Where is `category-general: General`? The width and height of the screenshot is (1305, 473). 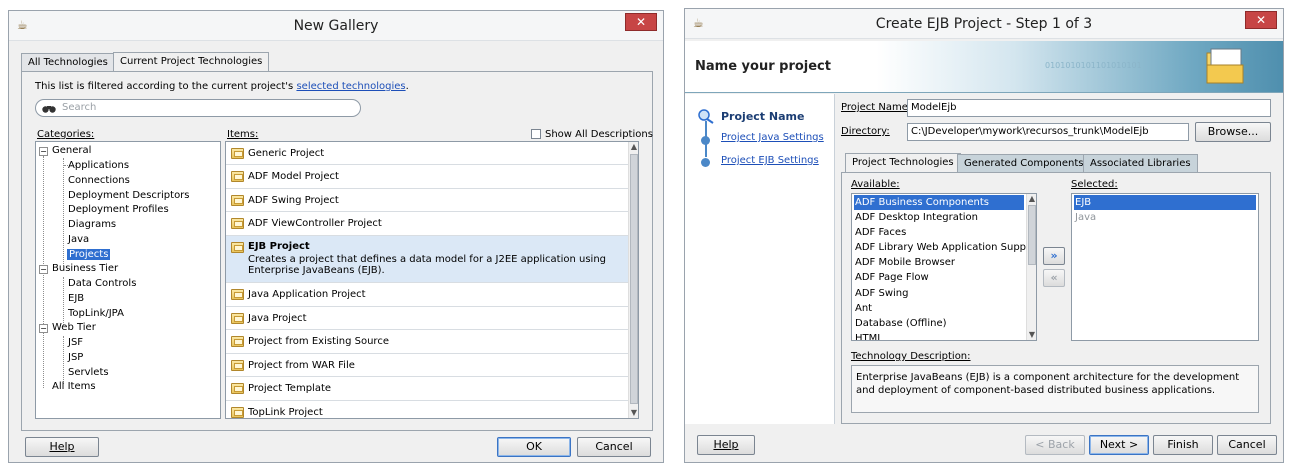 category-general: General is located at coordinates (71, 150).